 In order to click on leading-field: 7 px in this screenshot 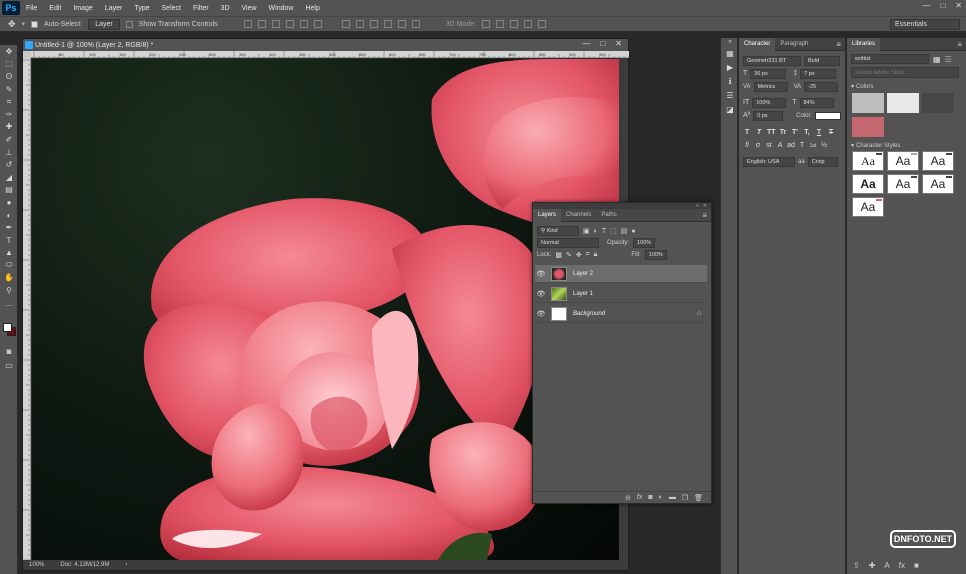, I will do `click(818, 73)`.